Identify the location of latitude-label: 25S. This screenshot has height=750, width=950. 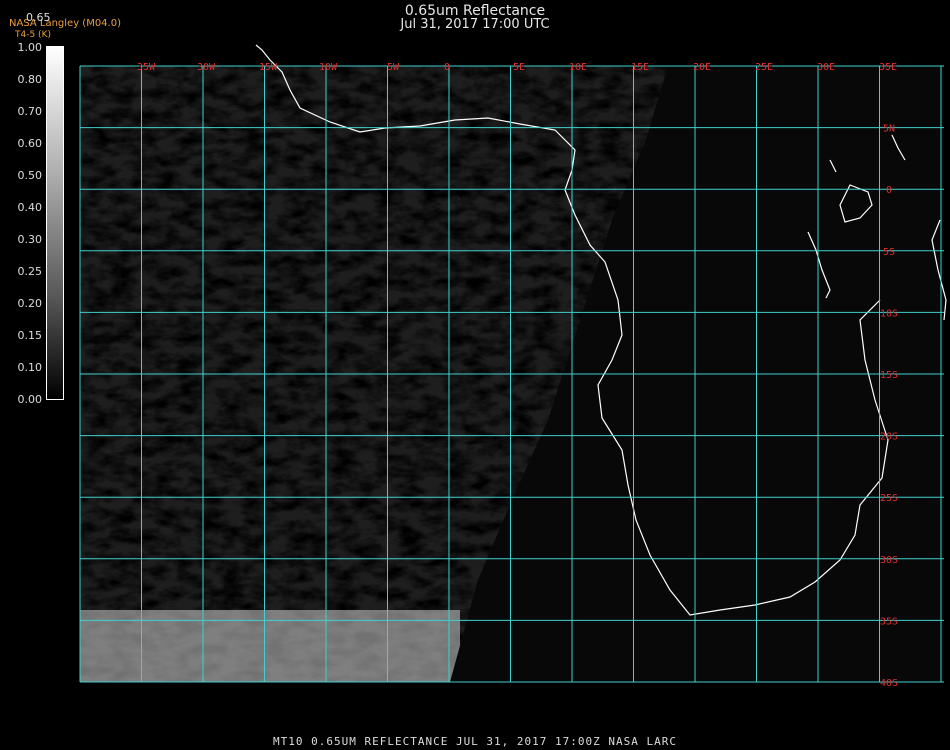
(889, 498).